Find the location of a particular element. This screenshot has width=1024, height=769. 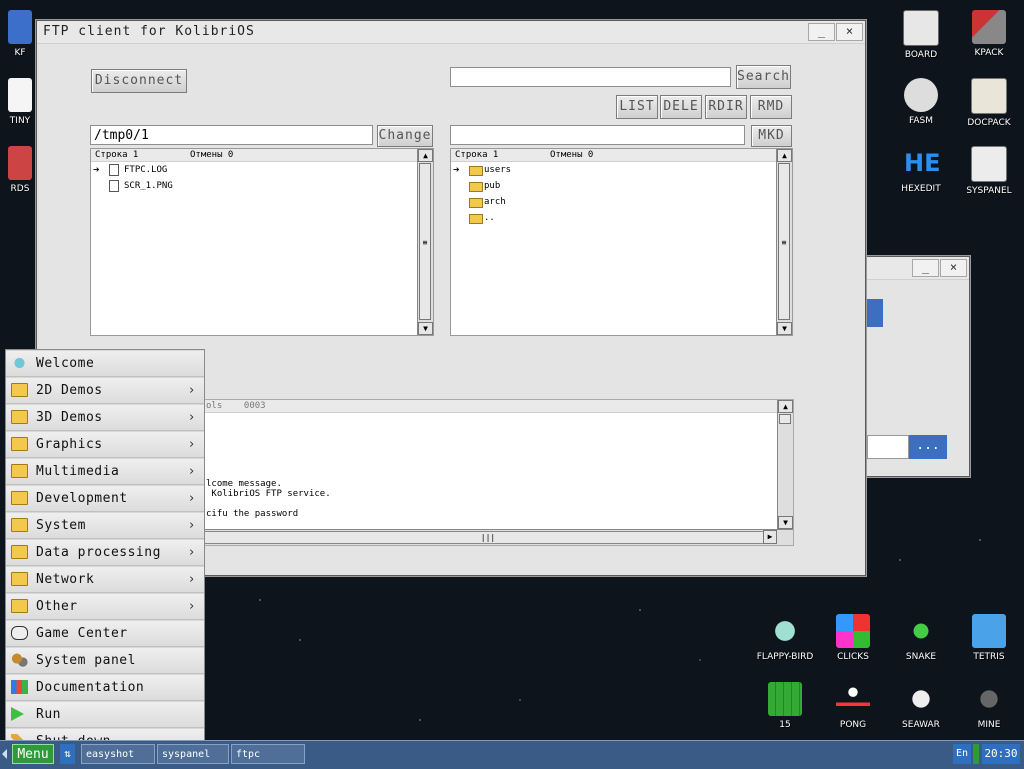

folder-row: arch is located at coordinates (621, 202).